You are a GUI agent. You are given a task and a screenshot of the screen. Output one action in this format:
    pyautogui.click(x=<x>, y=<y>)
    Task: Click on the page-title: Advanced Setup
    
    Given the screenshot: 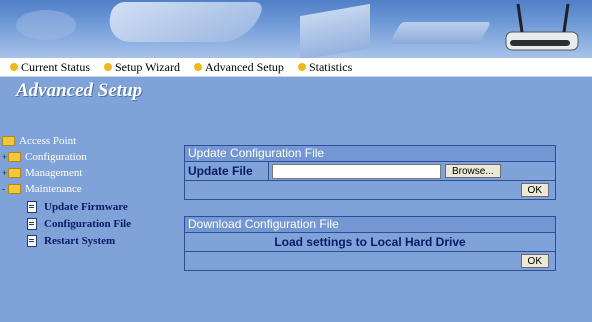 What is the action you would take?
    pyautogui.click(x=79, y=90)
    